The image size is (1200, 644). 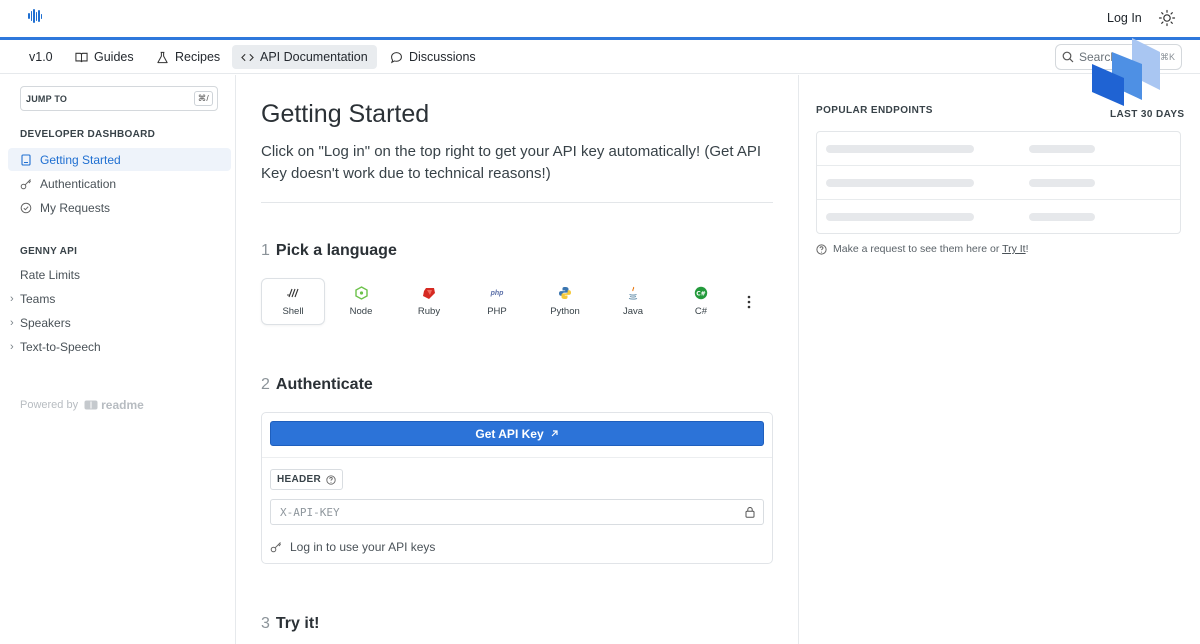 I want to click on popular-endpoints-table, so click(x=998, y=182).